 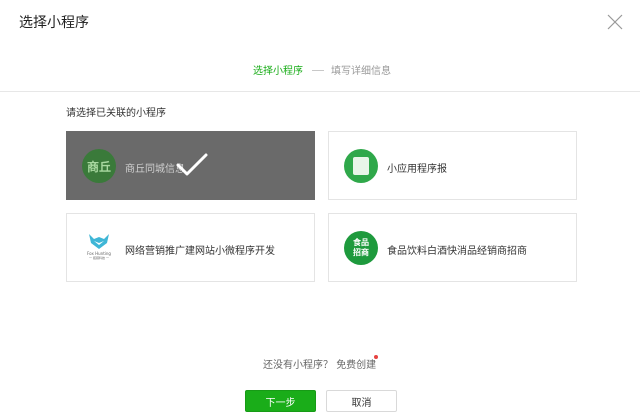 I want to click on fox-icon, so click(x=99, y=241).